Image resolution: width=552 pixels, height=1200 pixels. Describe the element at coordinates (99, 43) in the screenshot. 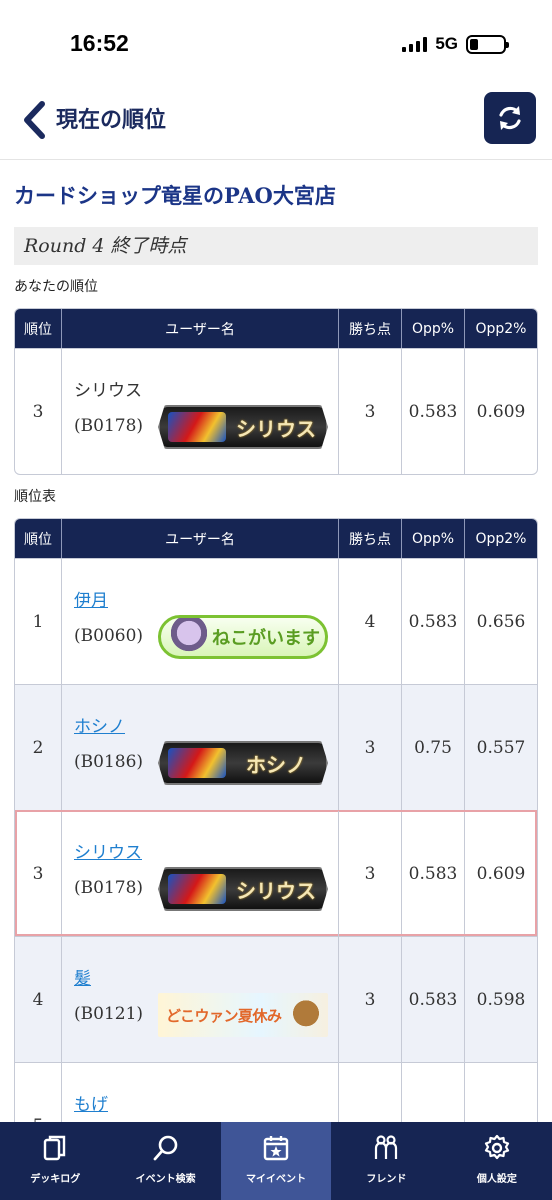

I see `status-time: 16:52` at that location.